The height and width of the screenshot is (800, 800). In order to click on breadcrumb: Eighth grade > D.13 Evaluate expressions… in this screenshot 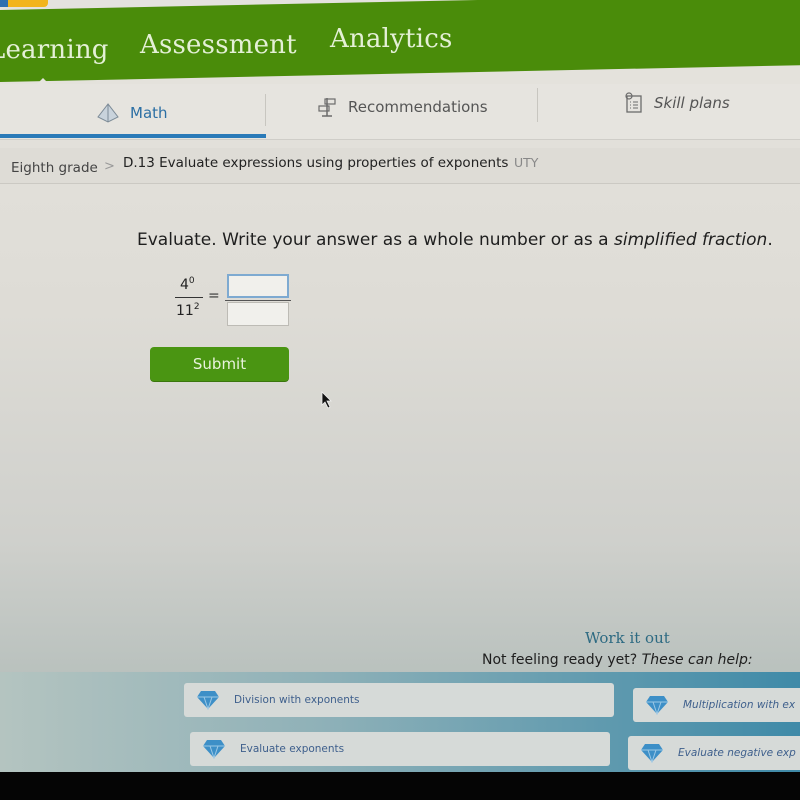, I will do `click(400, 166)`.